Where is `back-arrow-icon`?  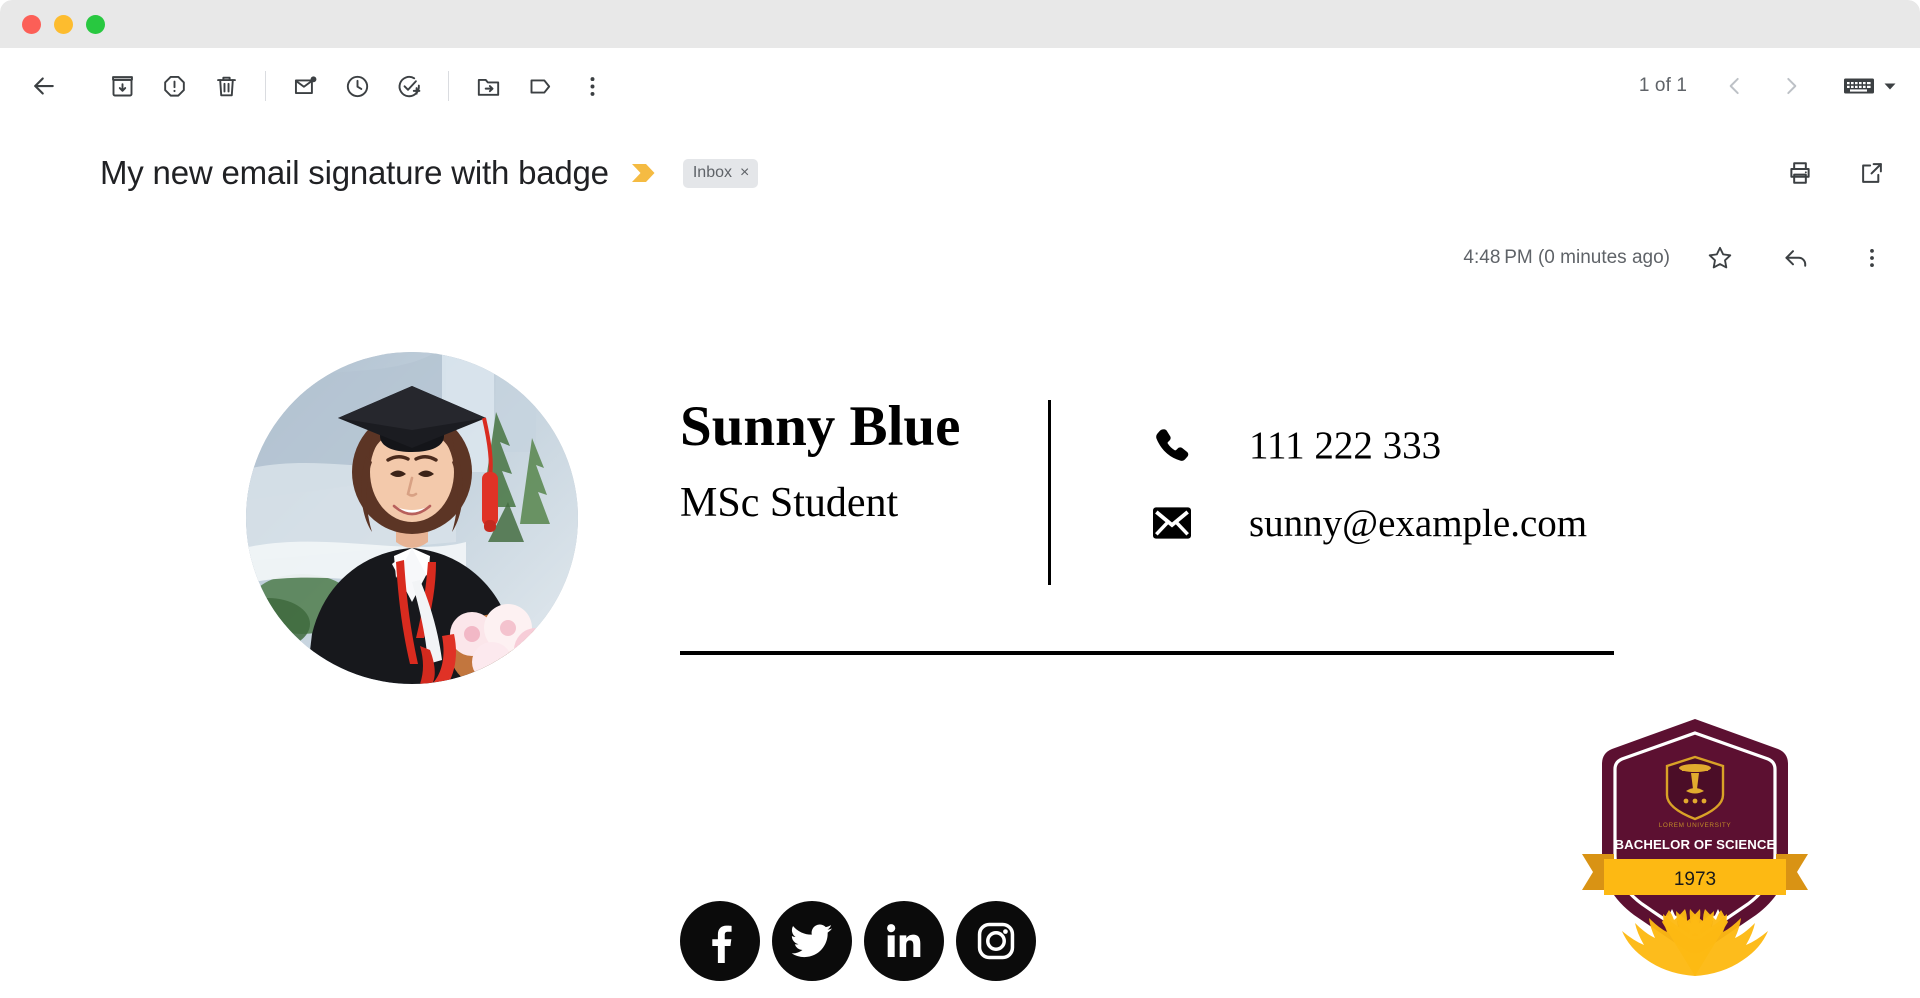 back-arrow-icon is located at coordinates (44, 86).